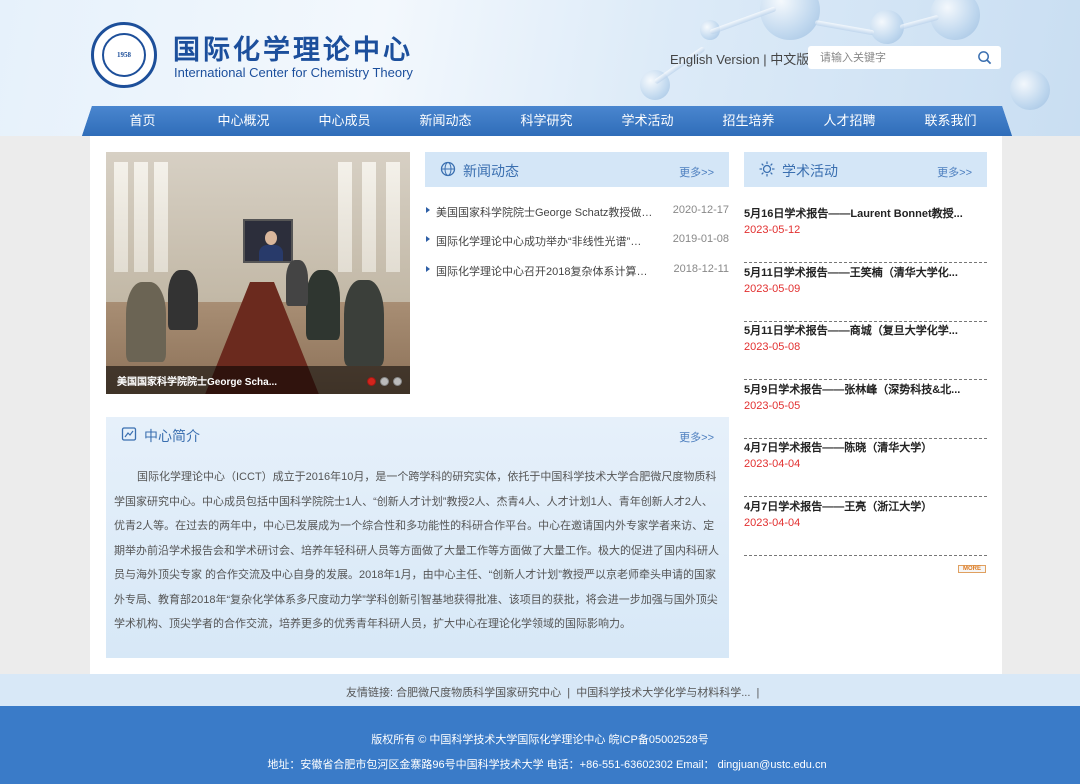 Image resolution: width=1080 pixels, height=784 pixels. I want to click on document-chart-icon, so click(129, 434).